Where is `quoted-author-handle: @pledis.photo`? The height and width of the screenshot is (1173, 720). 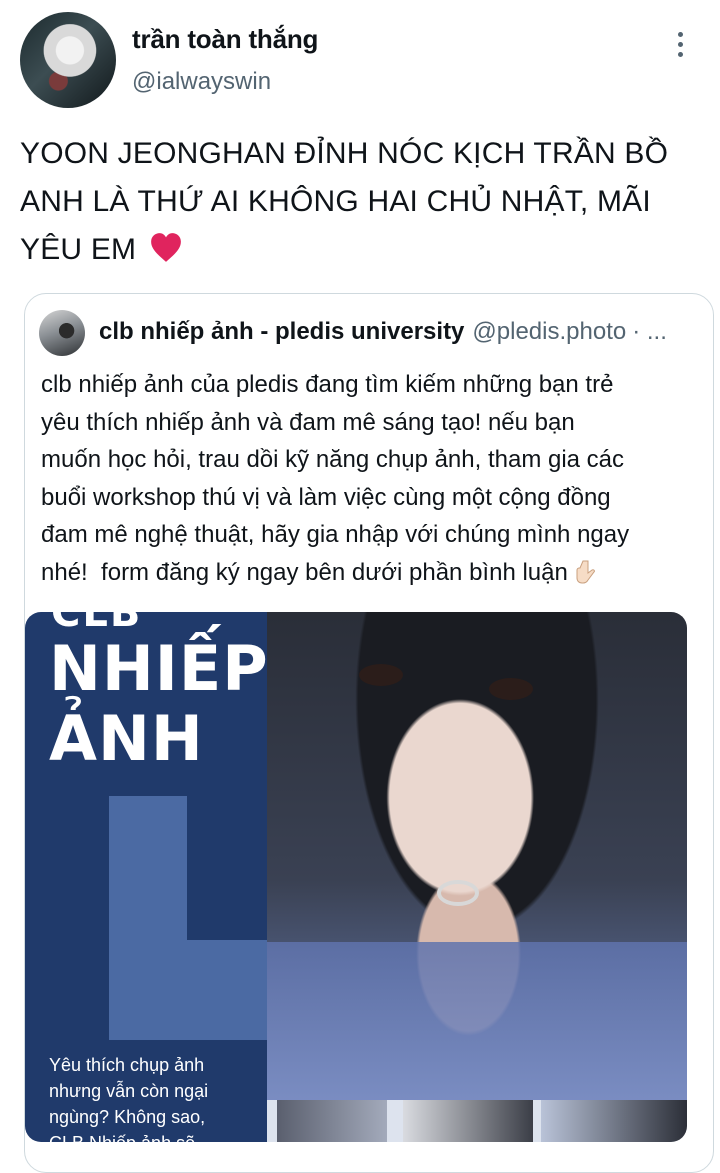
quoted-author-handle: @pledis.photo is located at coordinates (549, 331).